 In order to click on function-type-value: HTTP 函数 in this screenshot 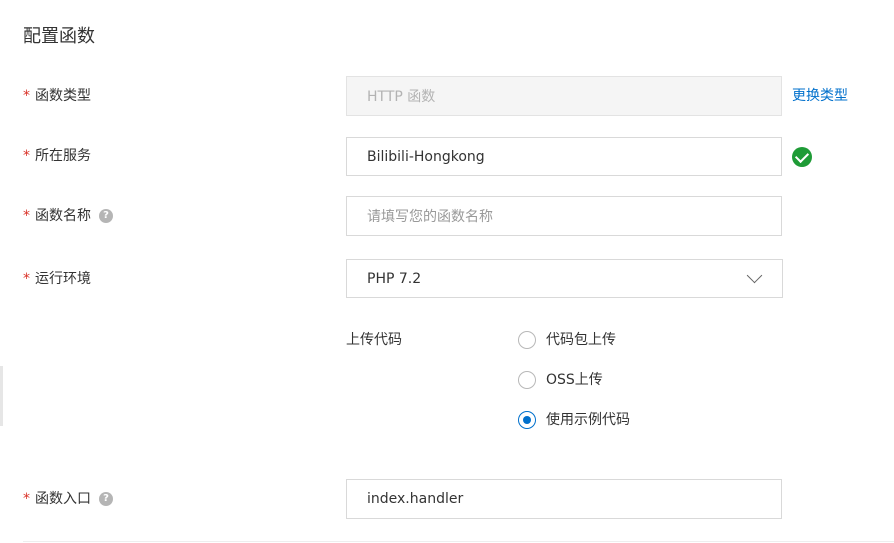, I will do `click(401, 97)`.